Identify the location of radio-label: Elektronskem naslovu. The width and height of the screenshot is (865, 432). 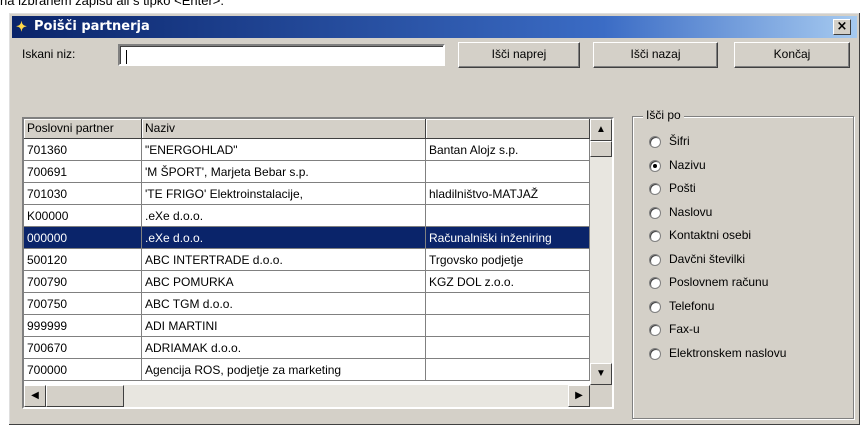
(728, 352).